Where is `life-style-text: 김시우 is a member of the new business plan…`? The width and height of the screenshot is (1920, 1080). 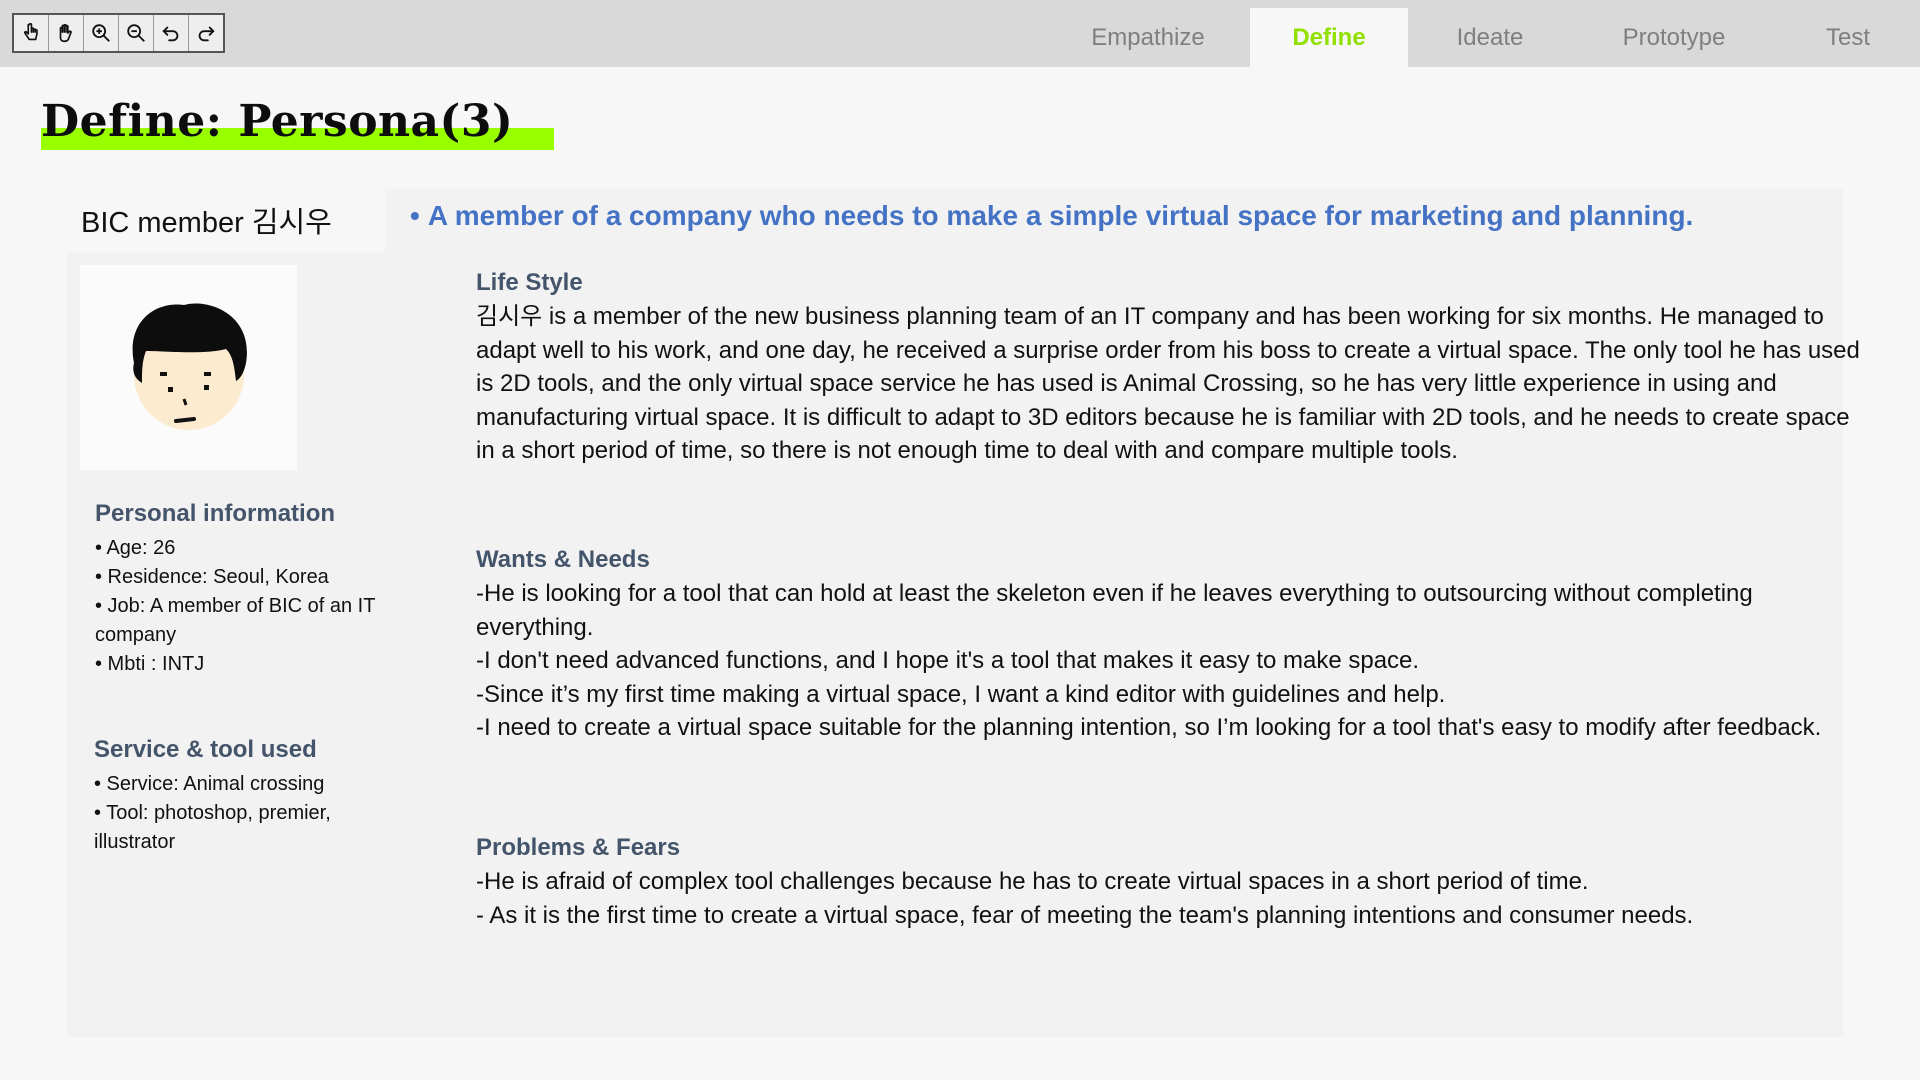 life-style-text: 김시우 is a member of the new business plan… is located at coordinates (1168, 384).